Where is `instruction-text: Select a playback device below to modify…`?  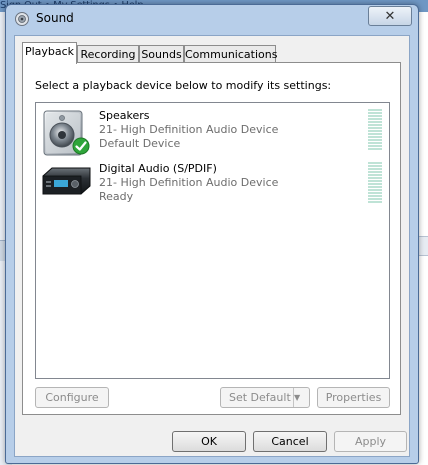 instruction-text: Select a playback device below to modify… is located at coordinates (183, 85).